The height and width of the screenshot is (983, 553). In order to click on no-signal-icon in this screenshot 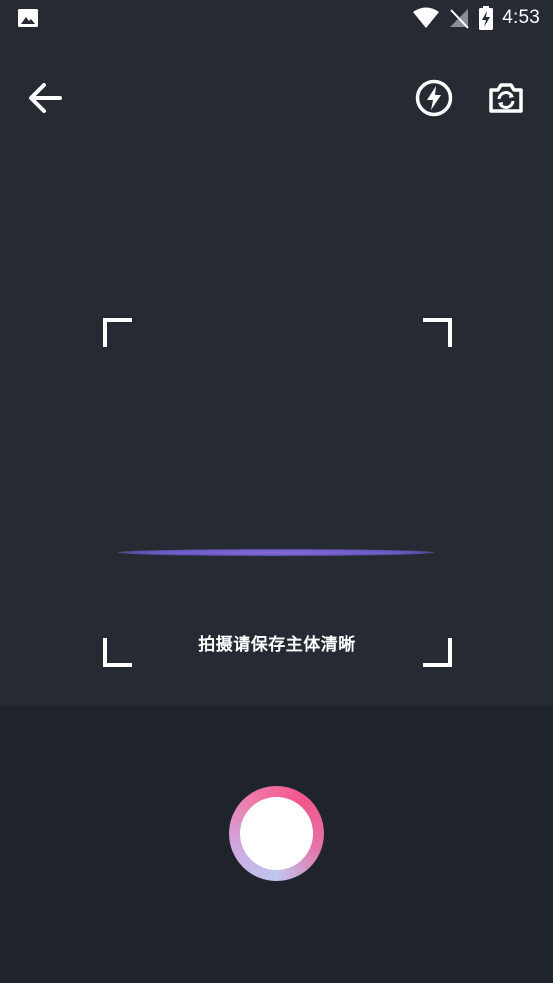, I will do `click(459, 19)`.